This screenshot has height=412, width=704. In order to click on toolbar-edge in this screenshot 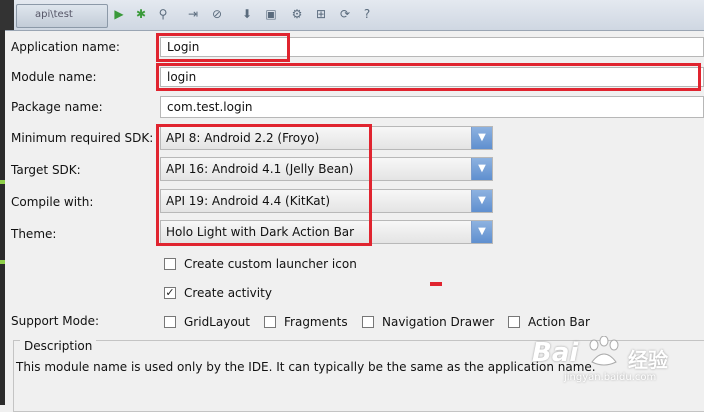, I will do `click(7, 15)`.